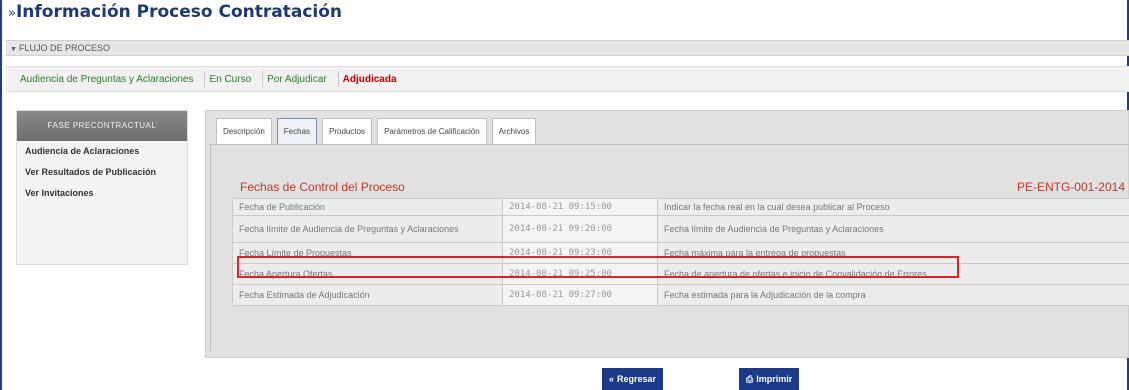 The image size is (1129, 390). I want to click on step-en-curso: En Curso, so click(236, 78).